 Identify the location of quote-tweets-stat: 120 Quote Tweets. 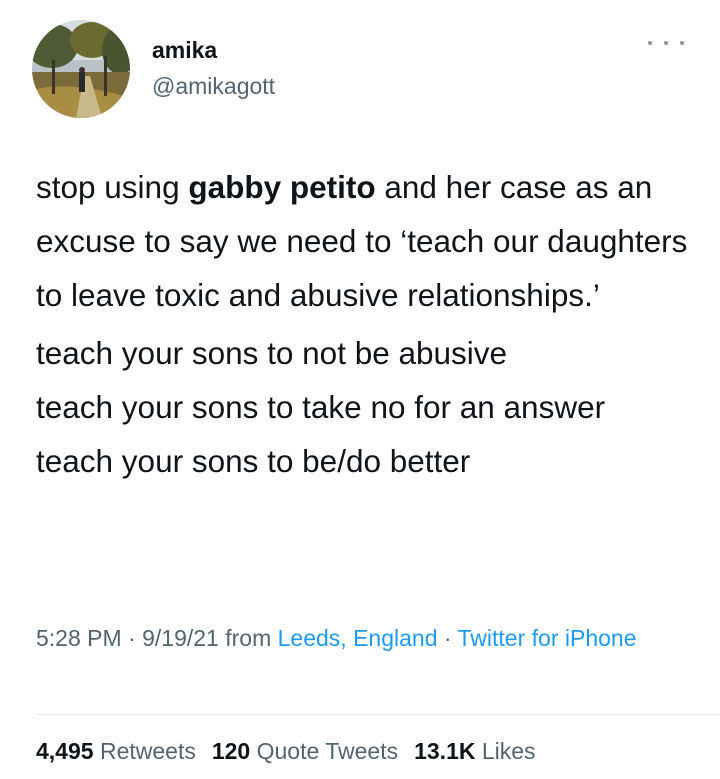
(305, 751).